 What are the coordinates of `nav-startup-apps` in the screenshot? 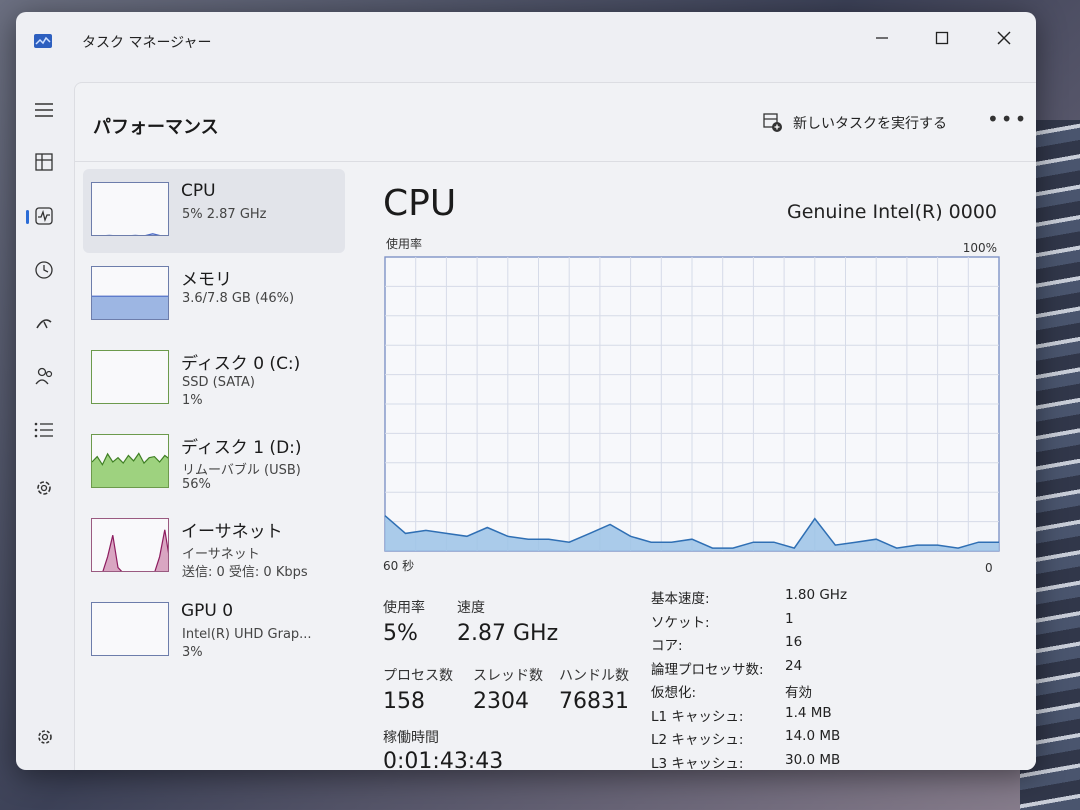 It's located at (44, 324).